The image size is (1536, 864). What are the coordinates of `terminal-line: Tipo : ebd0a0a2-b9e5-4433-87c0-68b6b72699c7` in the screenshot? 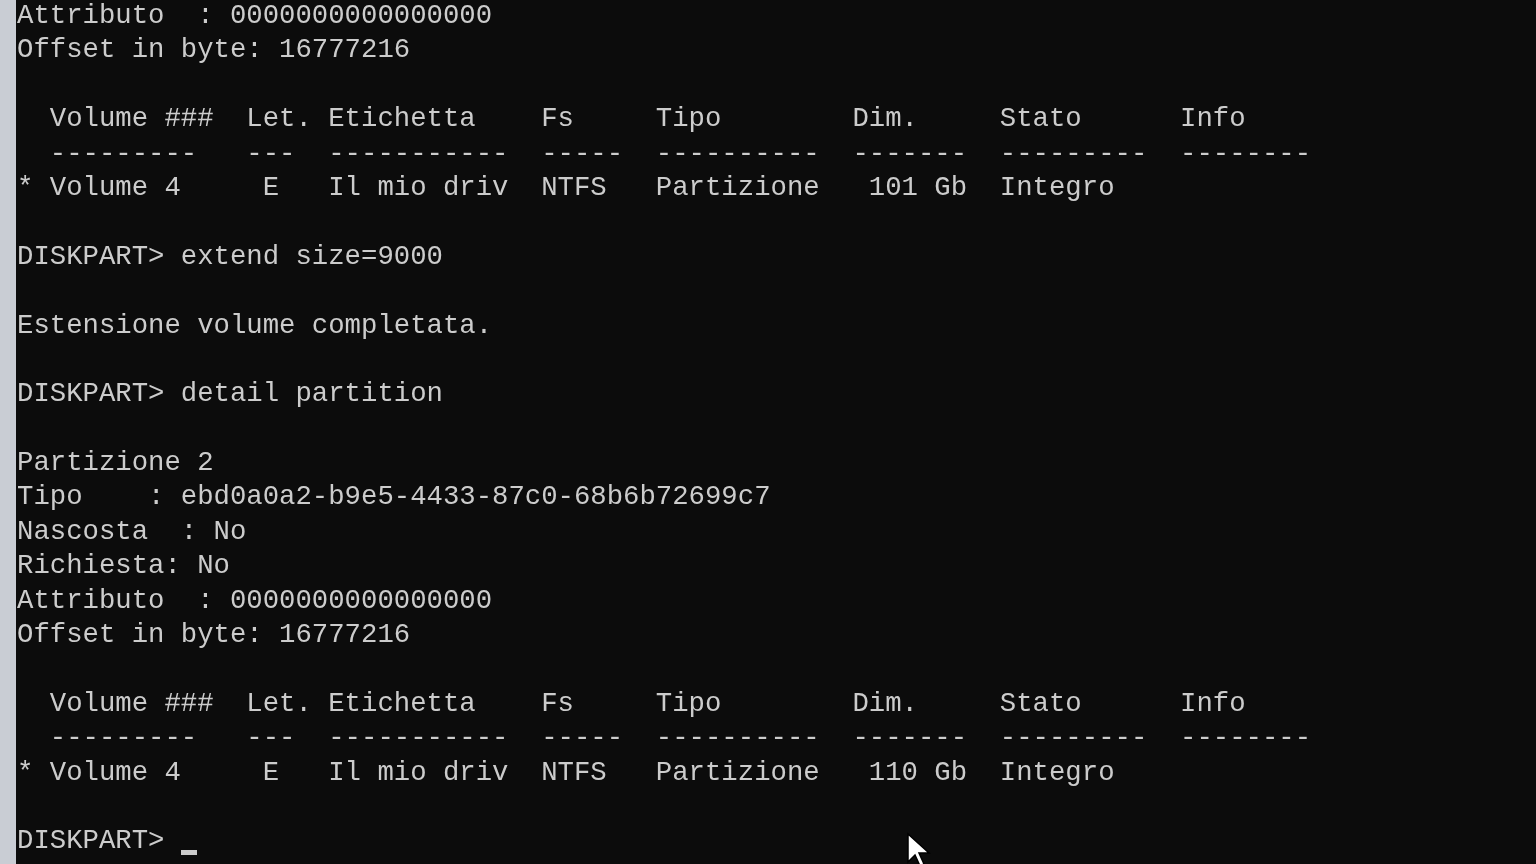 It's located at (394, 497).